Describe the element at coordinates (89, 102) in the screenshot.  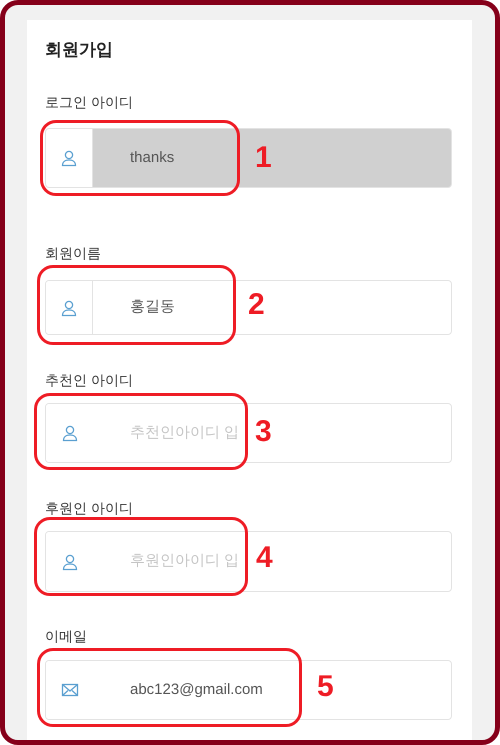
I see `field-label: 로그인 아이디` at that location.